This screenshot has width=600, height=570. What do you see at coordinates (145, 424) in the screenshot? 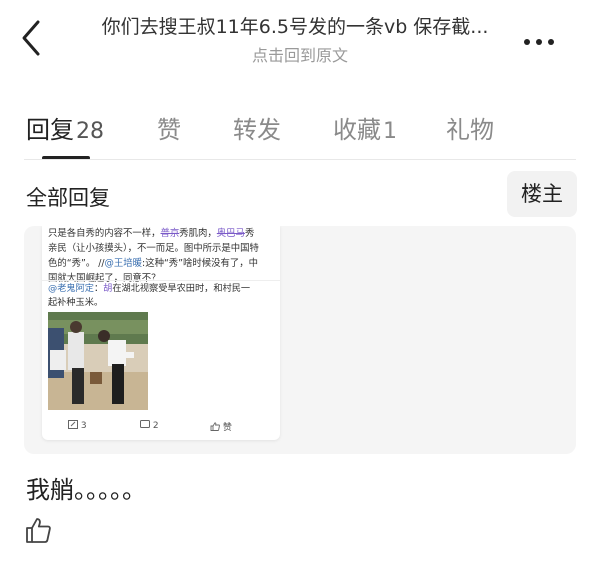
I see `comment-icon` at bounding box center [145, 424].